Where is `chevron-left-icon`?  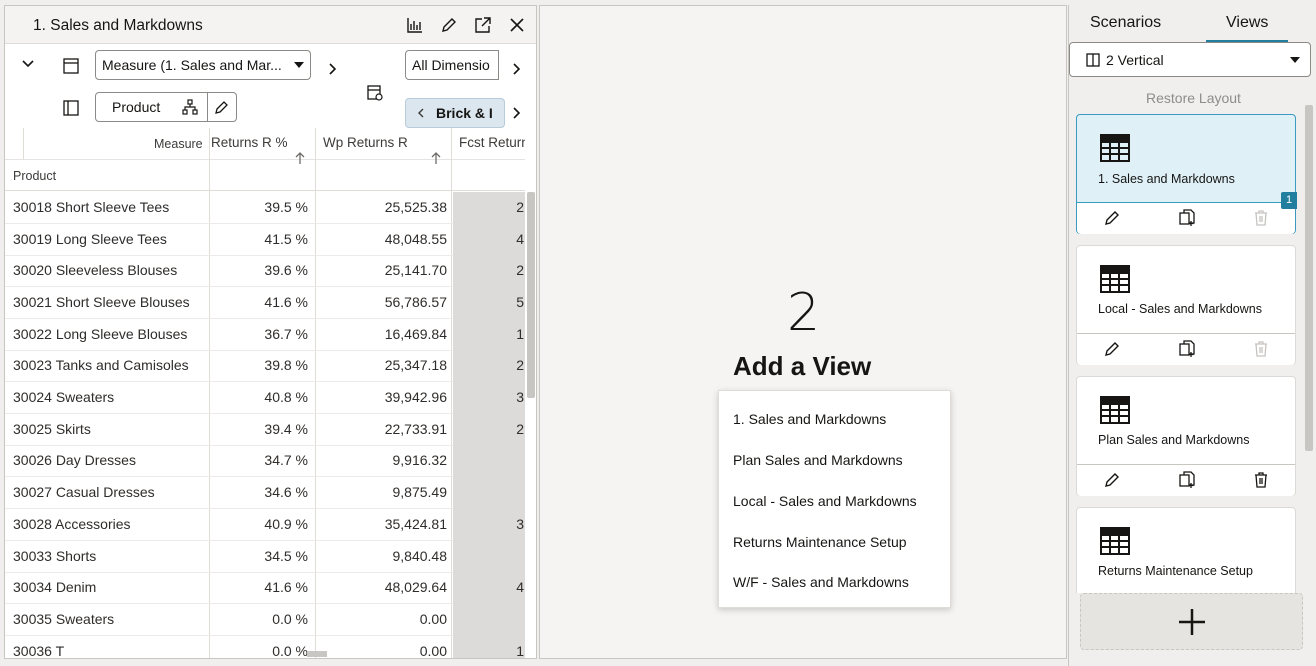 chevron-left-icon is located at coordinates (421, 113).